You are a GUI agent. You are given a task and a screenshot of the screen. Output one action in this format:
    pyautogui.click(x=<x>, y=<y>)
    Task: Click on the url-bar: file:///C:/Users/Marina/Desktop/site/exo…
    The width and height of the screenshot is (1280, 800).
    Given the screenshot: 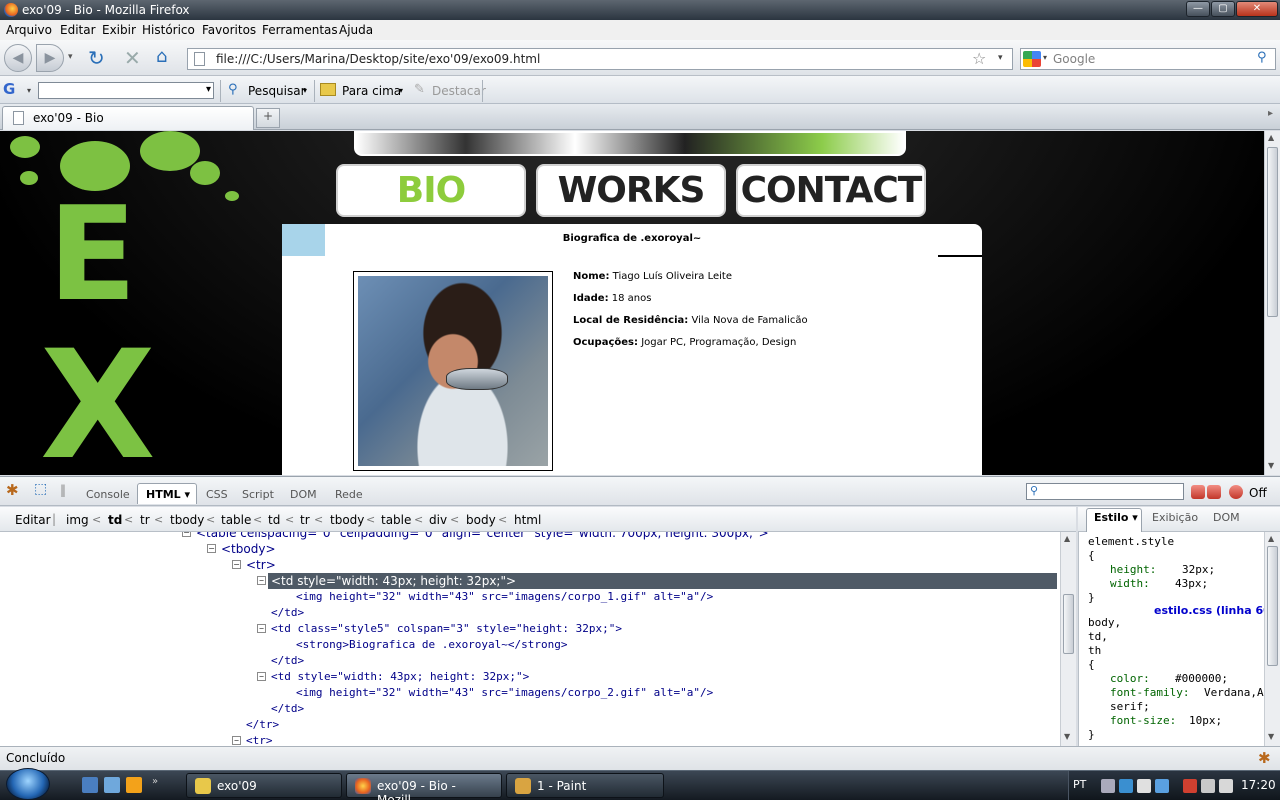 What is the action you would take?
    pyautogui.click(x=600, y=59)
    